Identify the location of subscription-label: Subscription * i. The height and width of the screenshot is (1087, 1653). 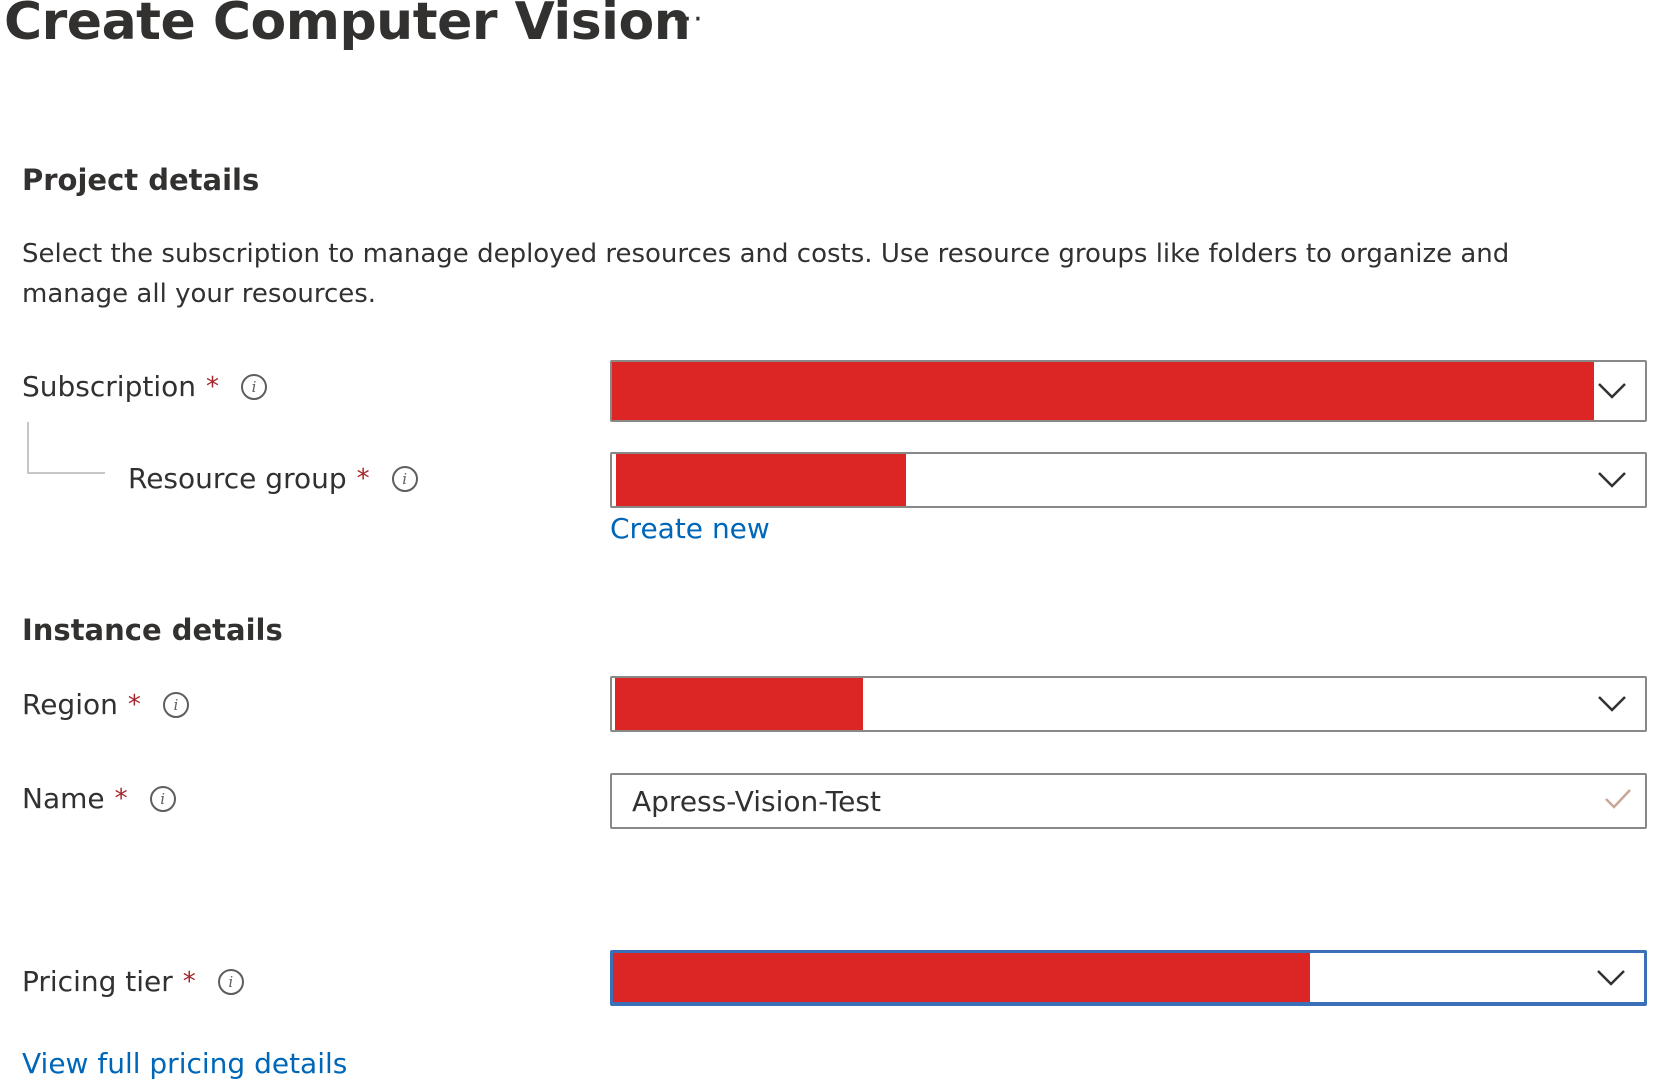
(144, 386).